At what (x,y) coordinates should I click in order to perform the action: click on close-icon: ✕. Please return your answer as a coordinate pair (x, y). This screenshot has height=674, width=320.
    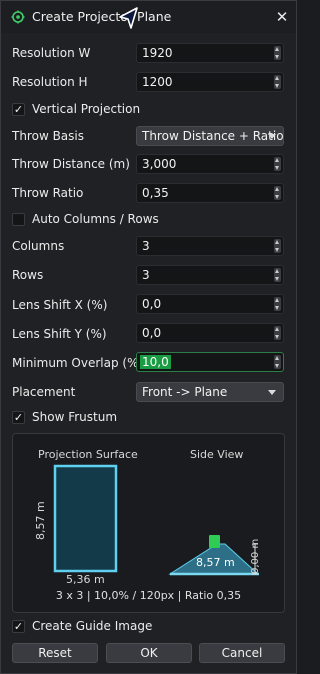
    Looking at the image, I should click on (282, 17).